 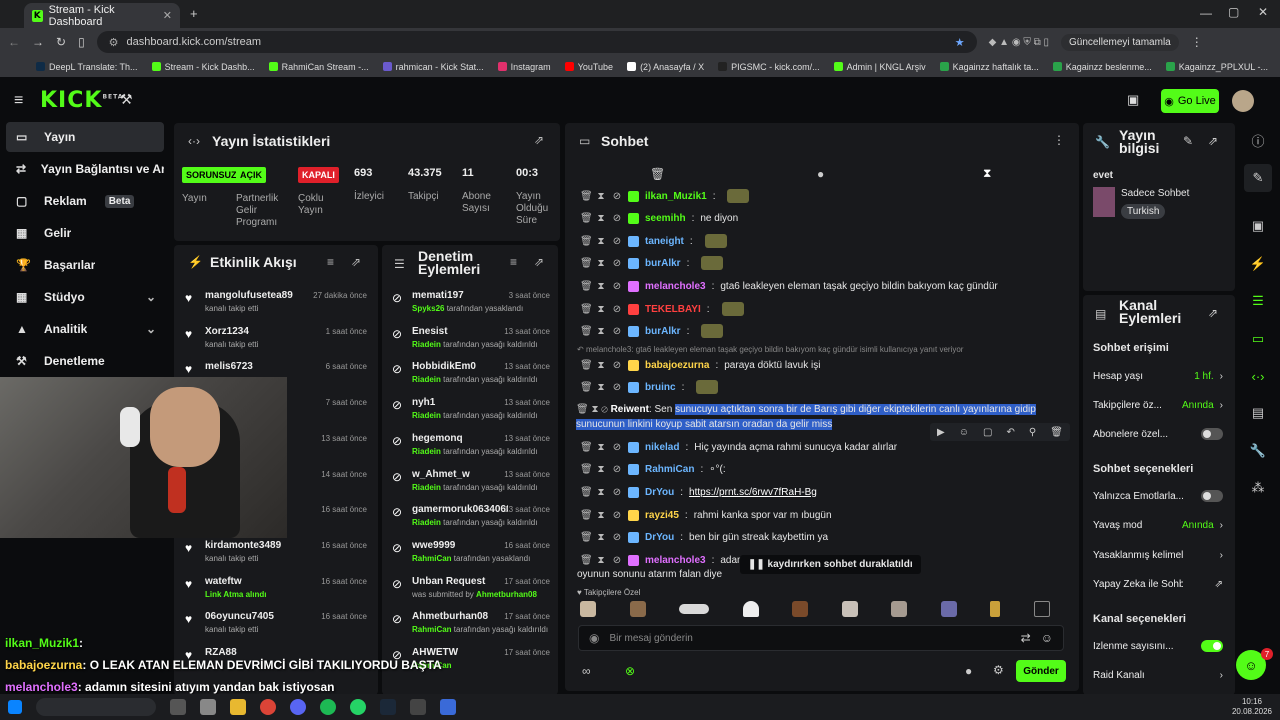 I want to click on nav-item-analytics: ▲ Analitik ⌄, so click(x=85, y=329).